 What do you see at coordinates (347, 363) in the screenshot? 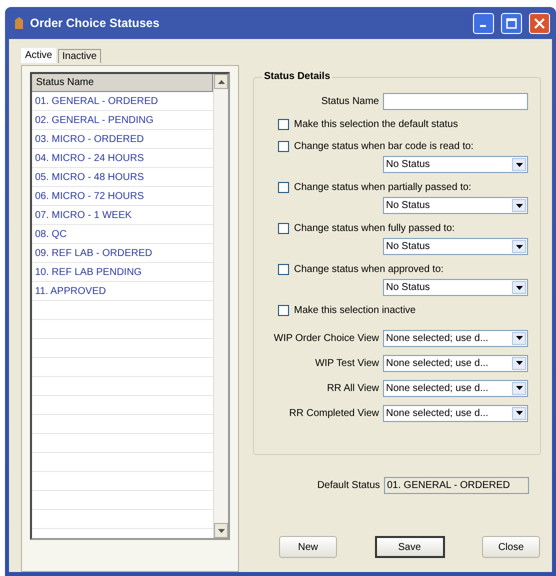
I see `field-label: WIP Test View` at bounding box center [347, 363].